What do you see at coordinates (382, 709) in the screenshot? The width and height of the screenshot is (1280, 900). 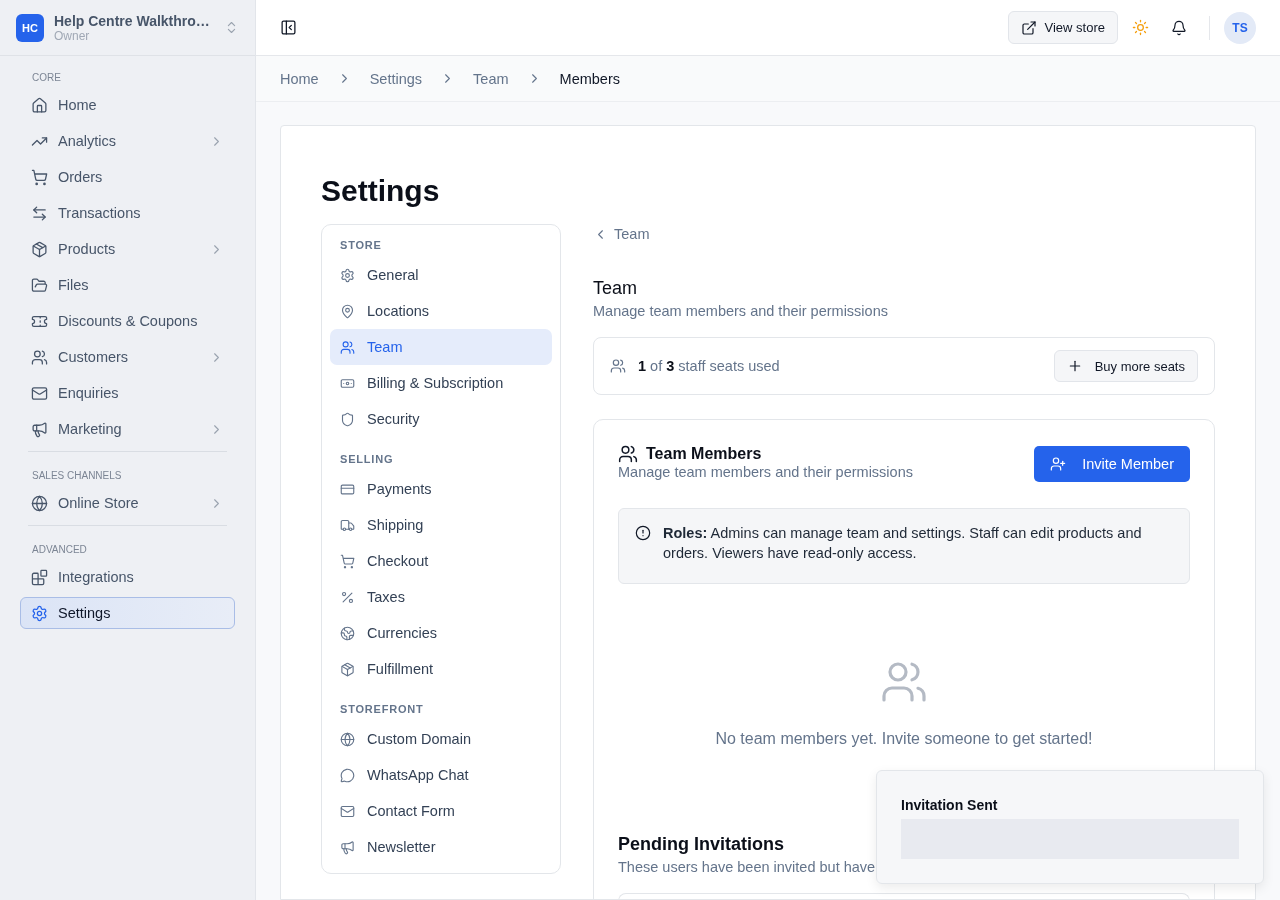 I see `settings-section-title: STOREFRONT` at bounding box center [382, 709].